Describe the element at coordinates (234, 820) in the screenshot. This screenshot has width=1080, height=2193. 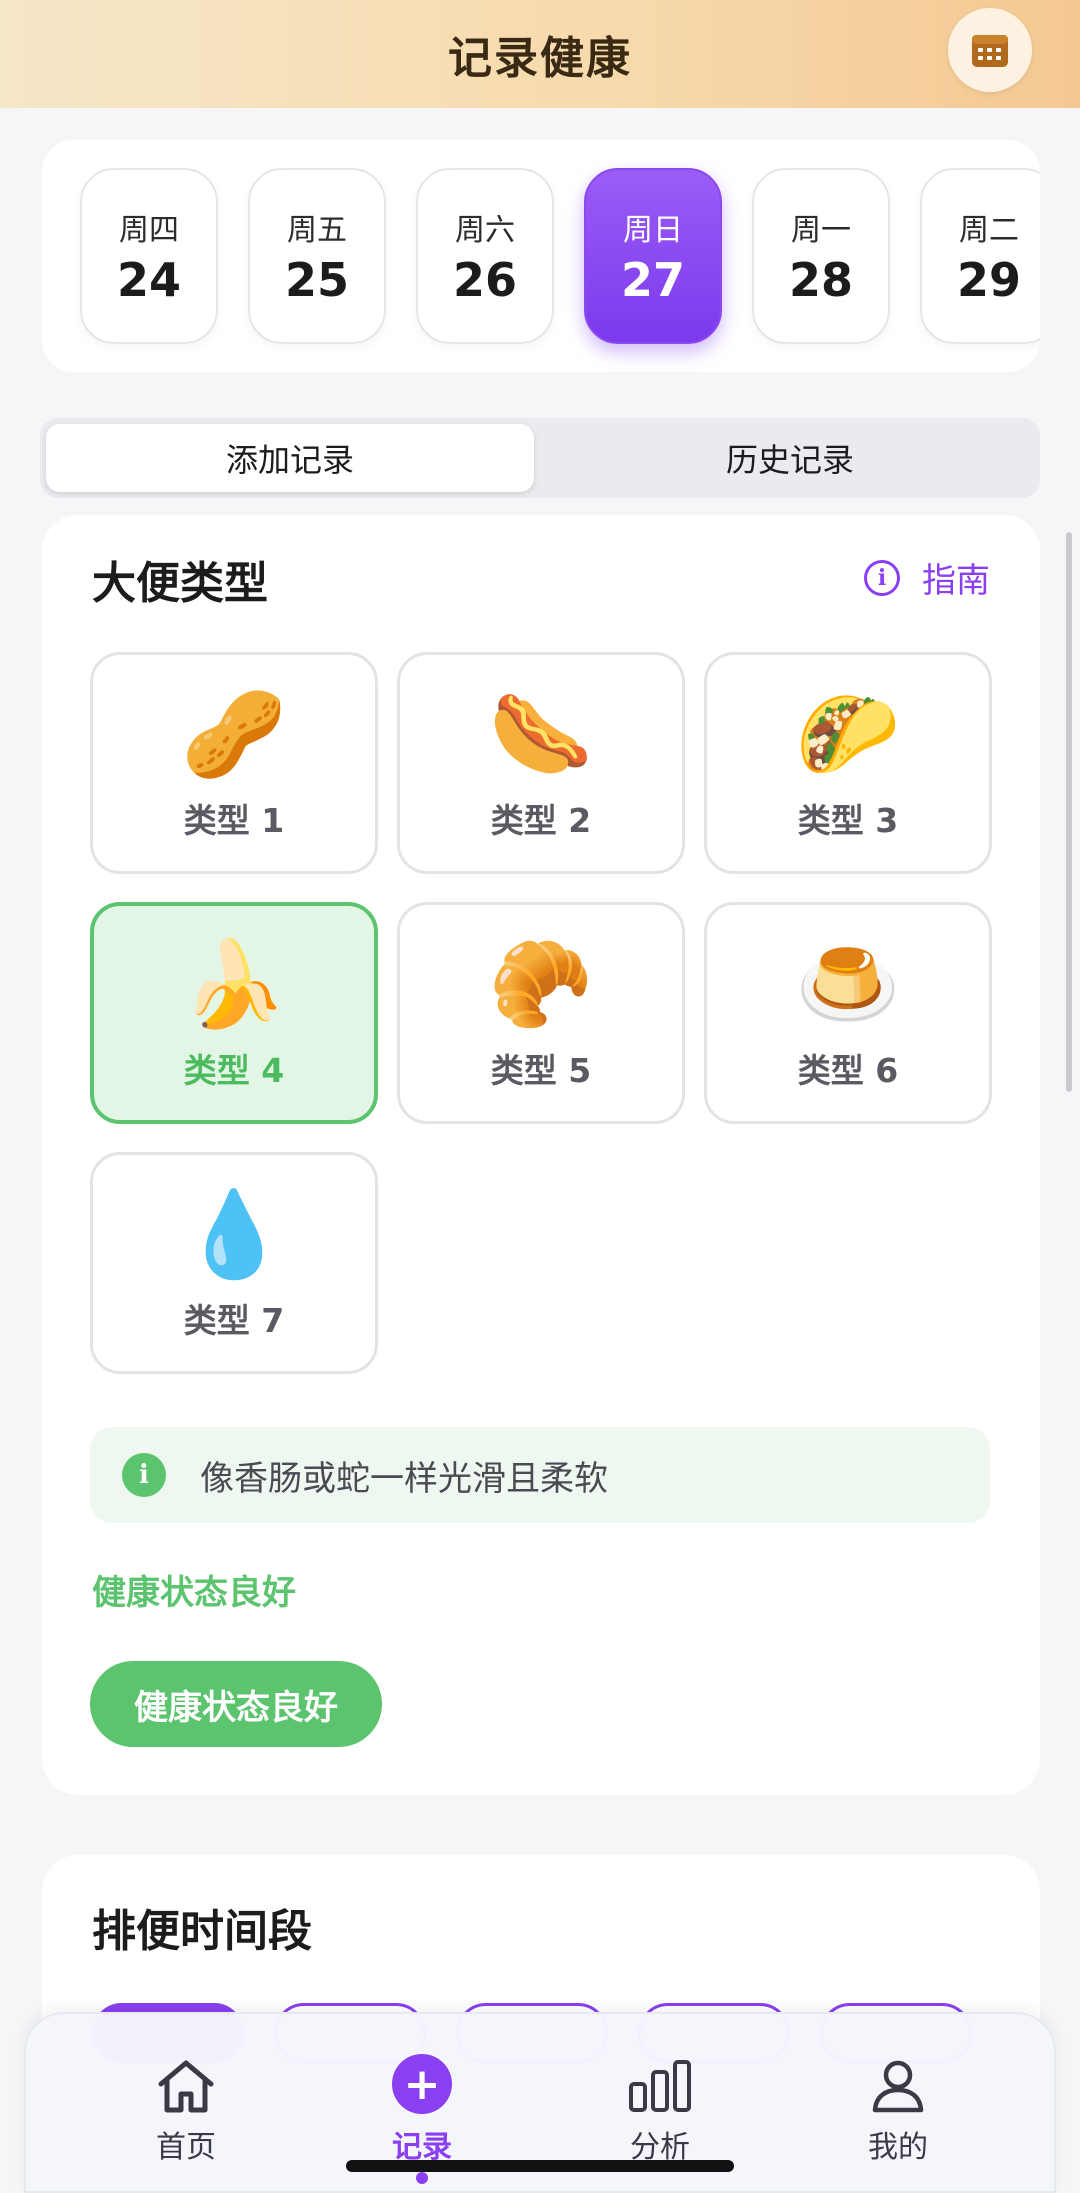
I see `type-label: 类型 1` at that location.